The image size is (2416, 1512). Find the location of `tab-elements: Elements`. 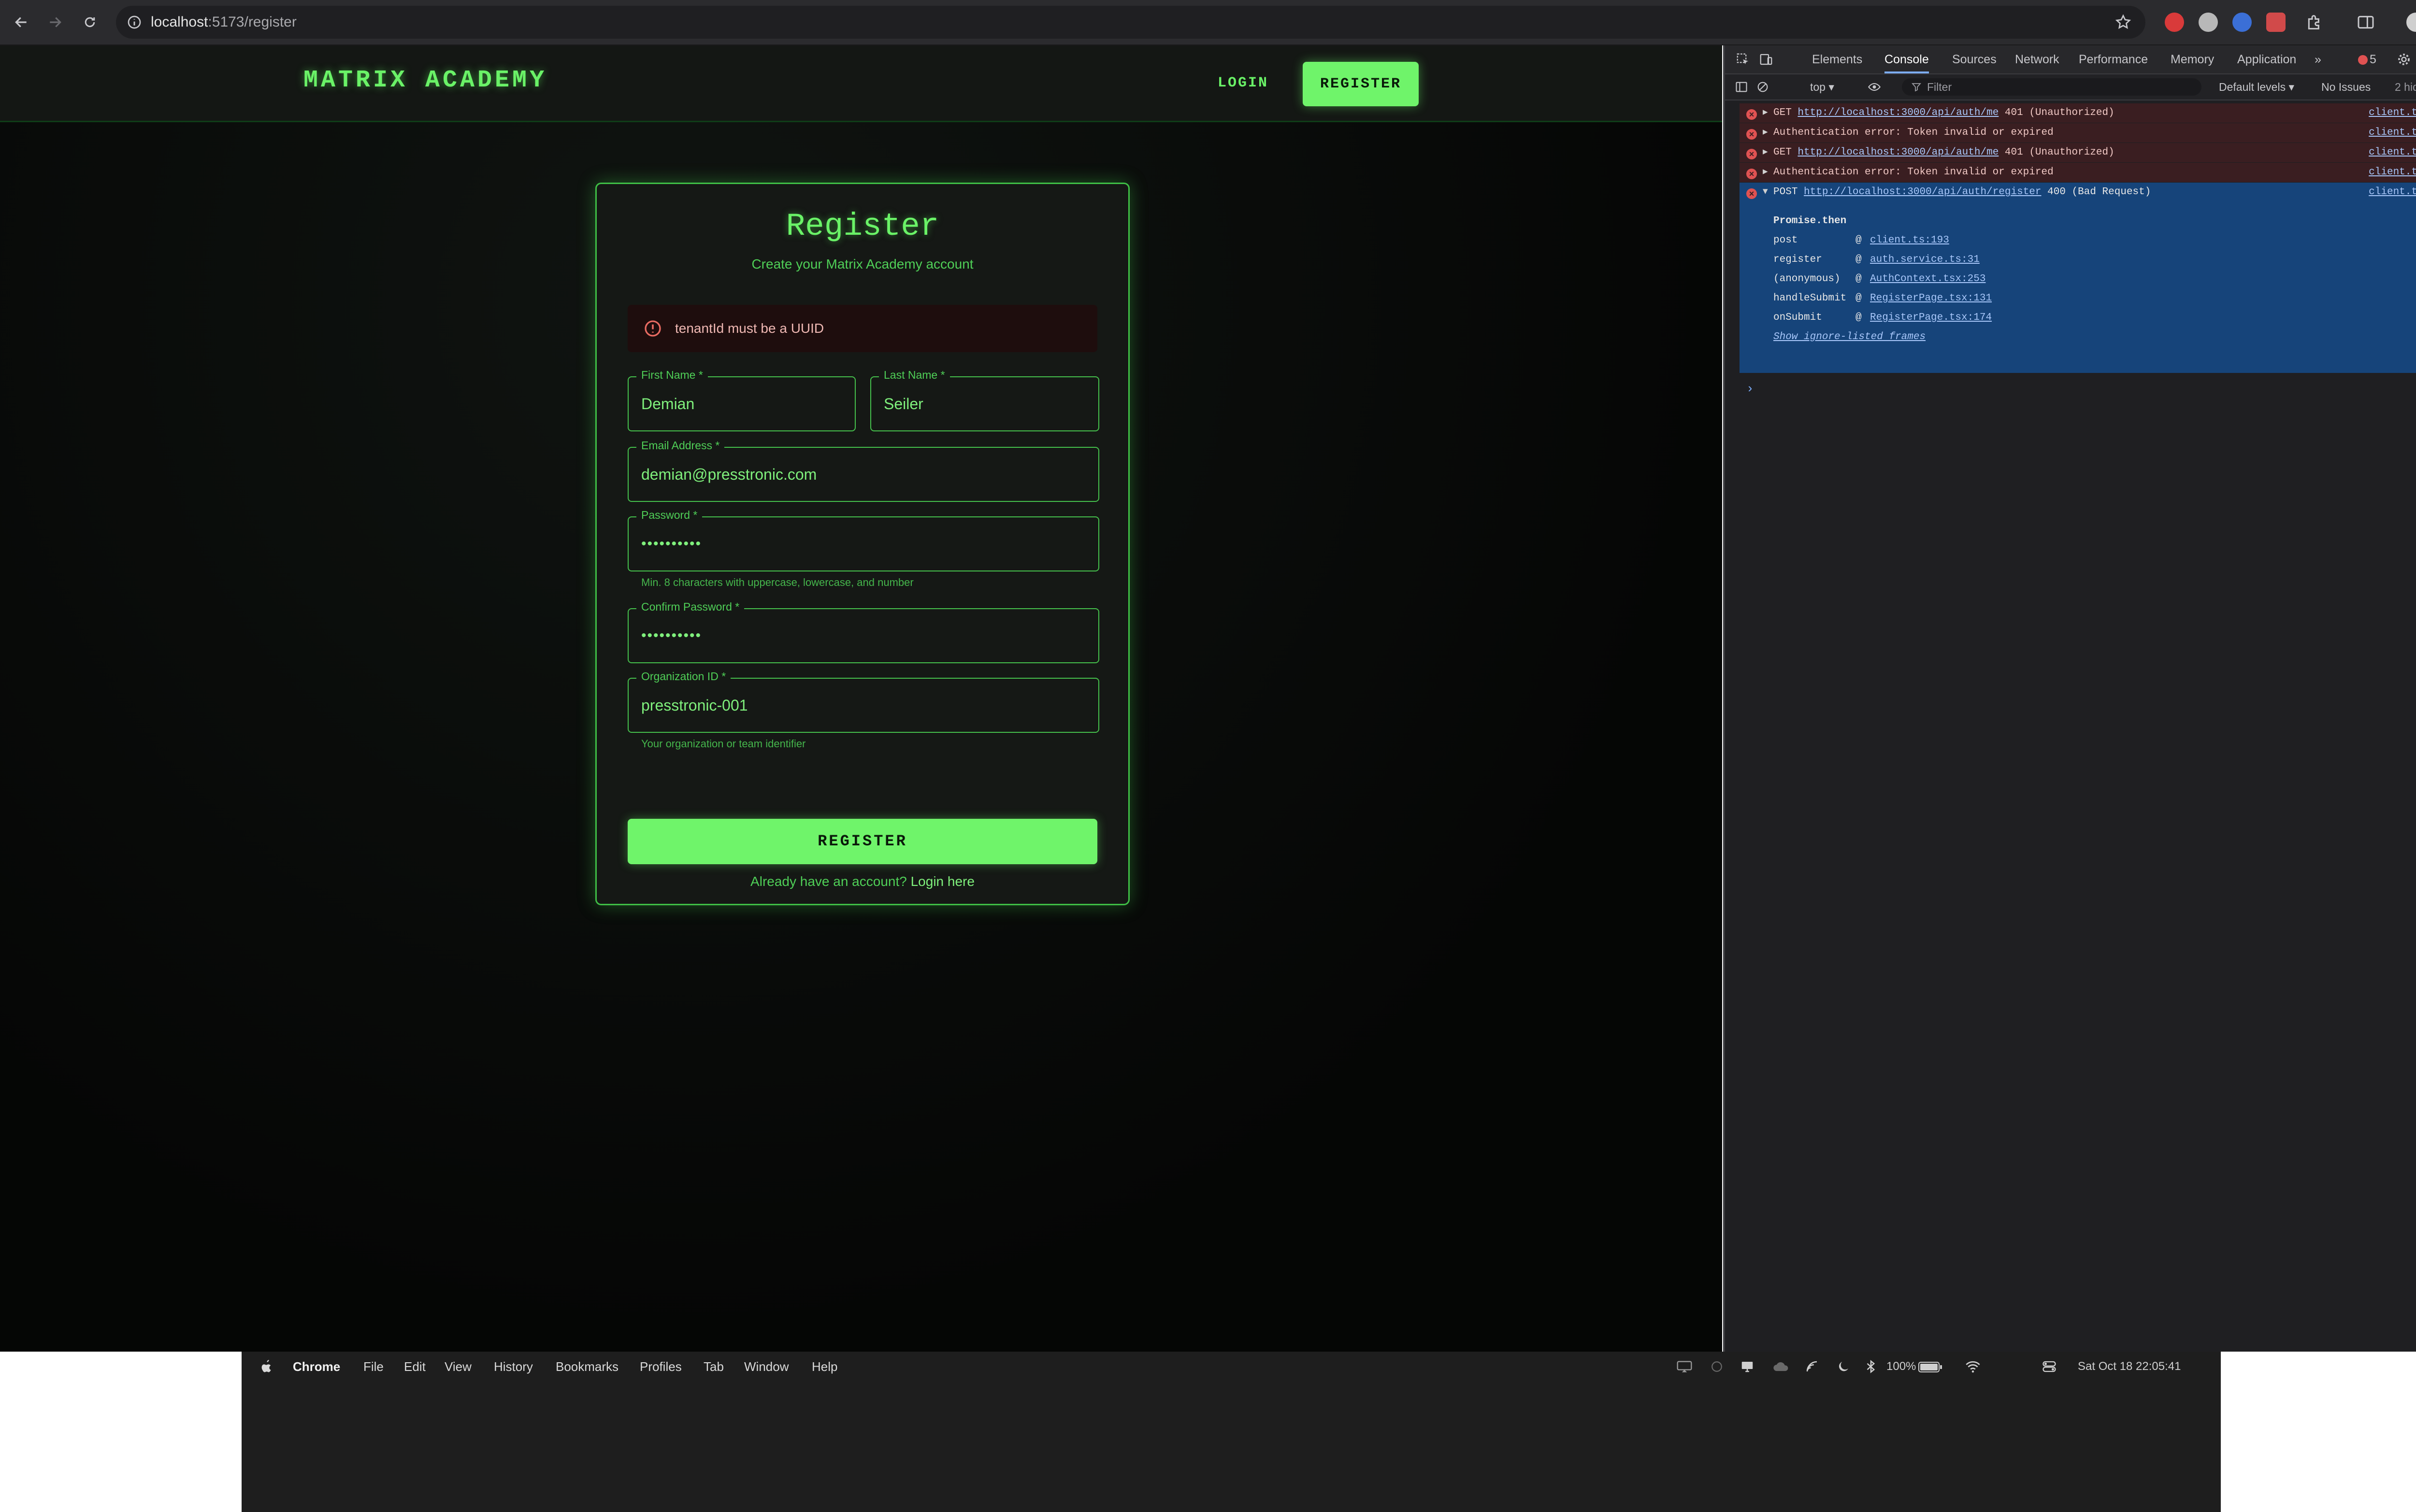

tab-elements: Elements is located at coordinates (1837, 59).